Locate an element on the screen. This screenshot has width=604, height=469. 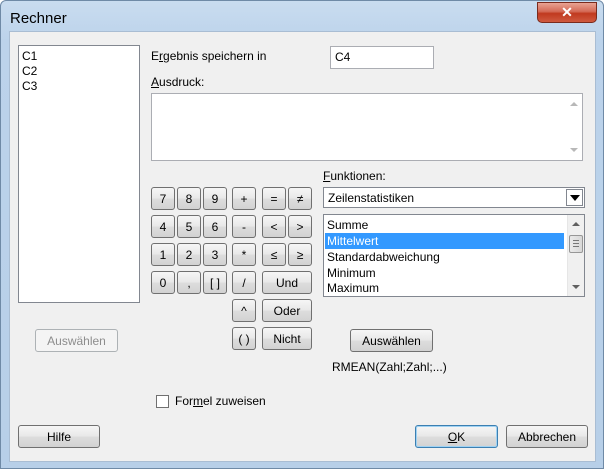
list-item: Maximum is located at coordinates (444, 288).